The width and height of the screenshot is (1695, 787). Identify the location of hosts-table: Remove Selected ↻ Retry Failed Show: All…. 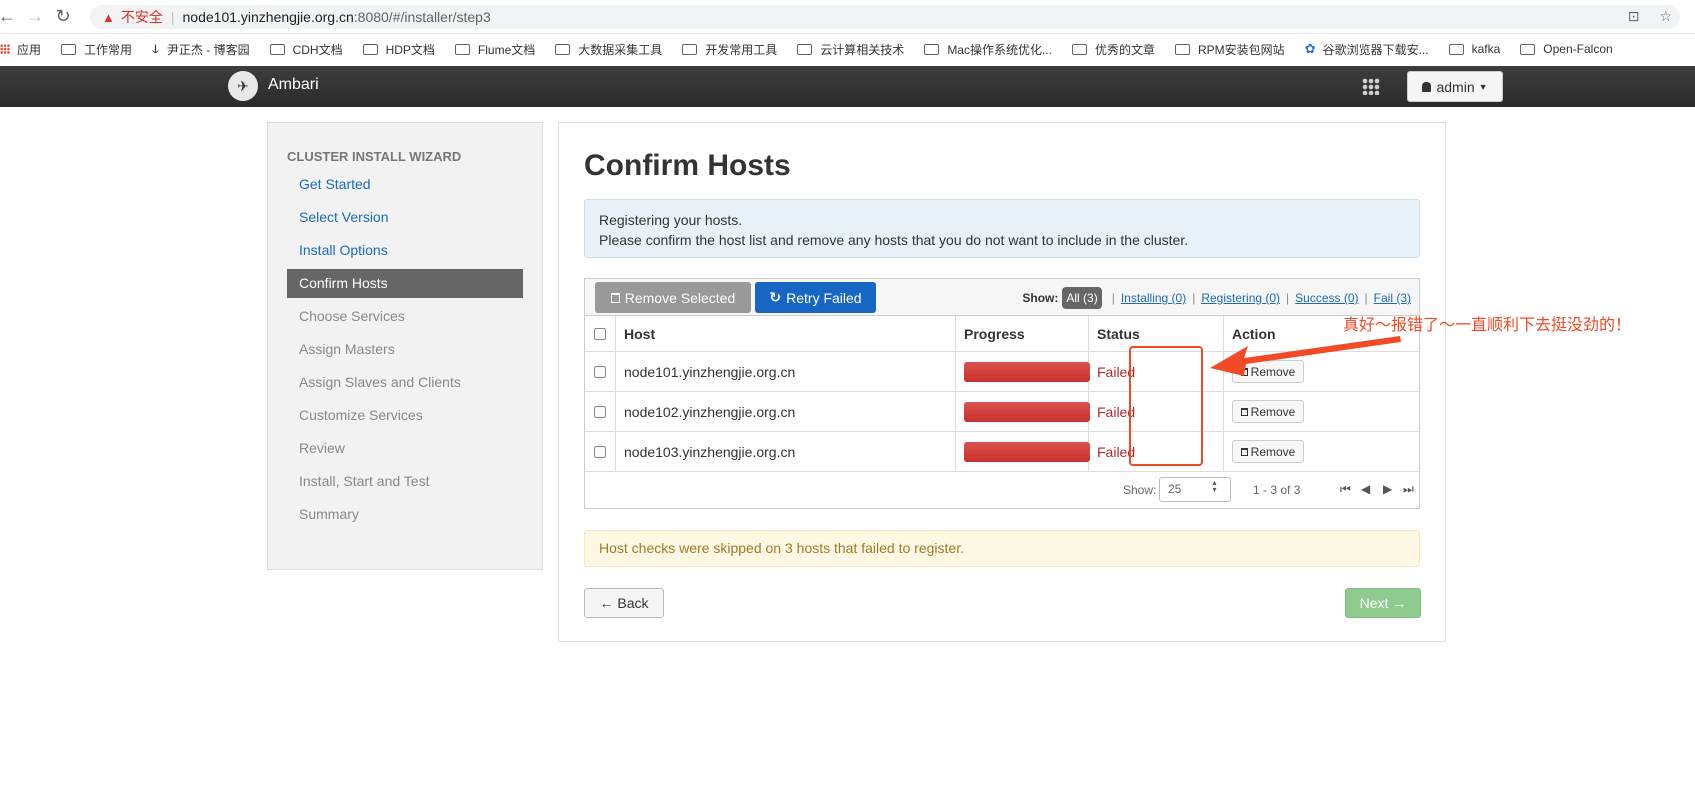
(1002, 393).